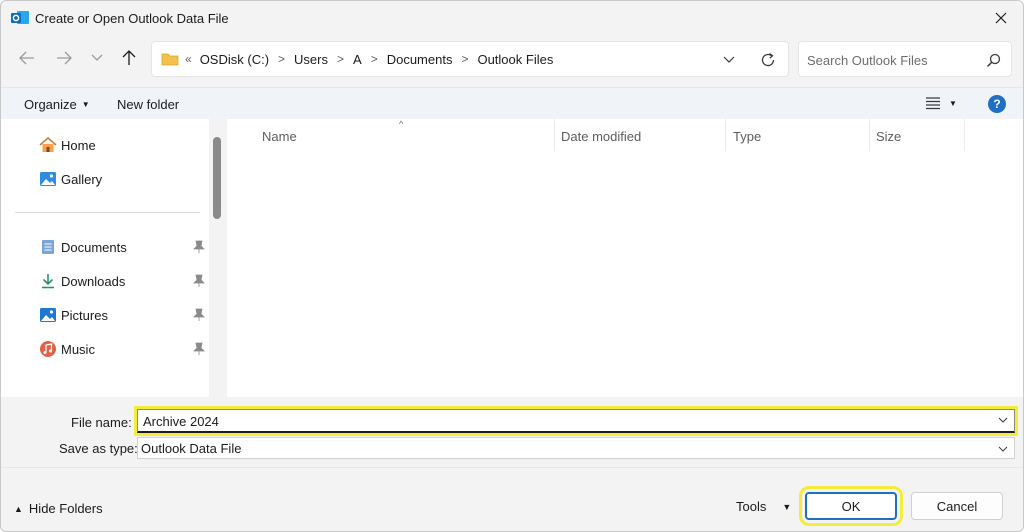  Describe the element at coordinates (401, 124) in the screenshot. I see `sort-indicator-icon: ^` at that location.